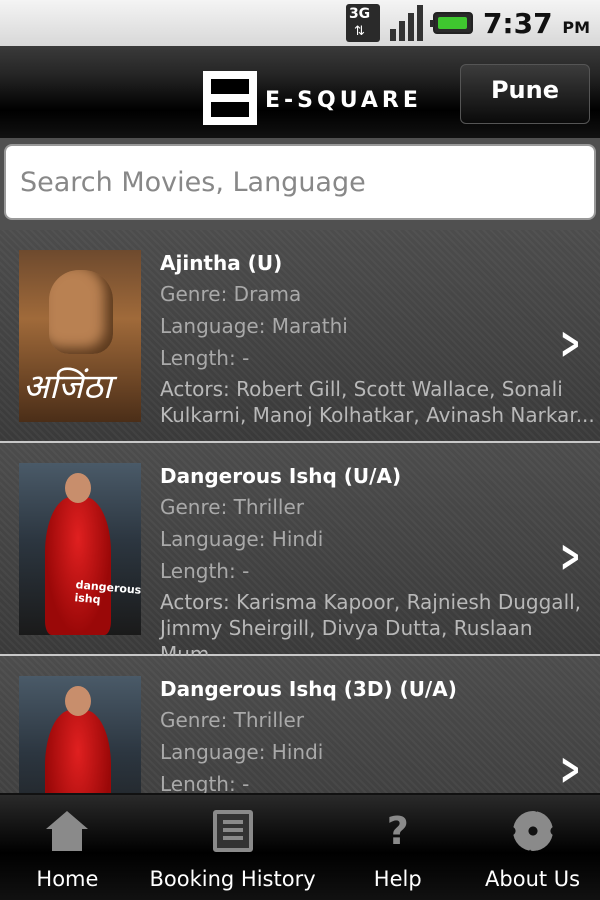 The image size is (600, 900). What do you see at coordinates (67, 879) in the screenshot?
I see `nav-label: Home` at bounding box center [67, 879].